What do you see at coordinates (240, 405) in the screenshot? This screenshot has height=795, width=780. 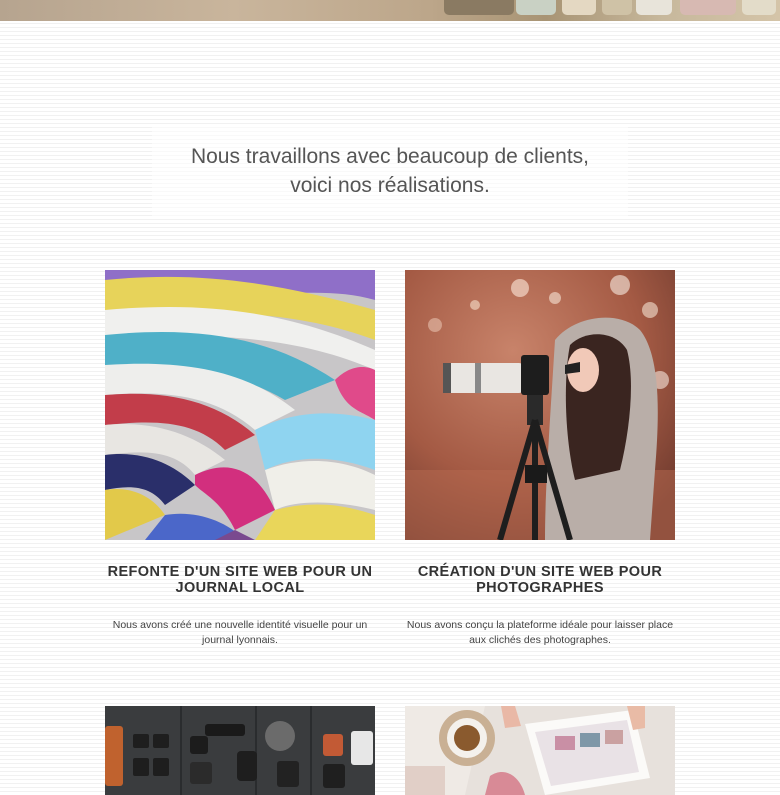 I see `project-image-magazines` at bounding box center [240, 405].